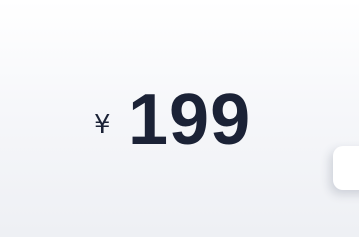 The image size is (359, 240). I want to click on currency-symbol: ¥, so click(102, 125).